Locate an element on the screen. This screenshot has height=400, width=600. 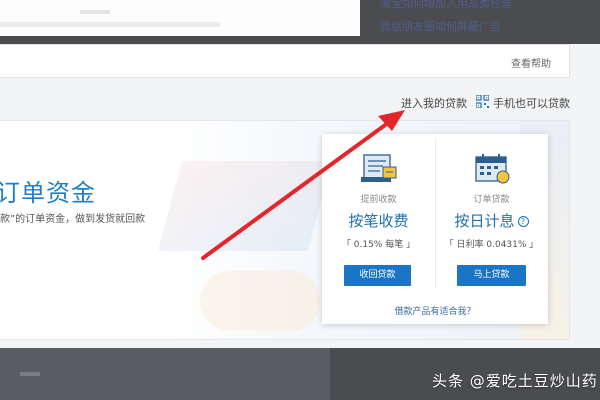
get-loan-button: 马上贷款 is located at coordinates (491, 275).